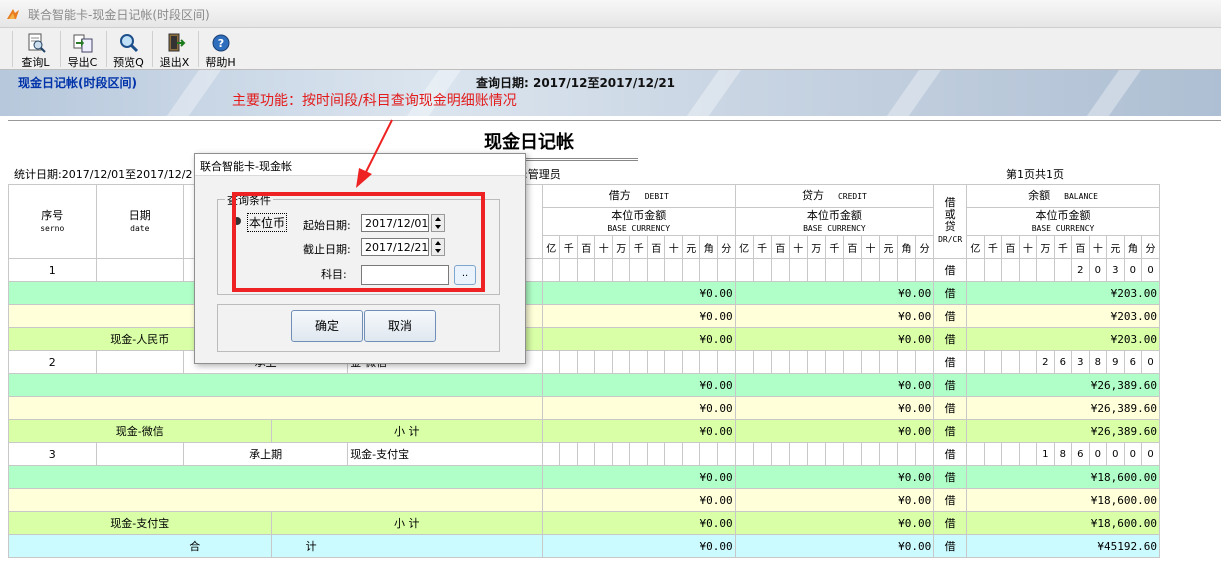 This screenshot has width=1221, height=569. What do you see at coordinates (726, 247) in the screenshot?
I see `digit-header: 分` at bounding box center [726, 247].